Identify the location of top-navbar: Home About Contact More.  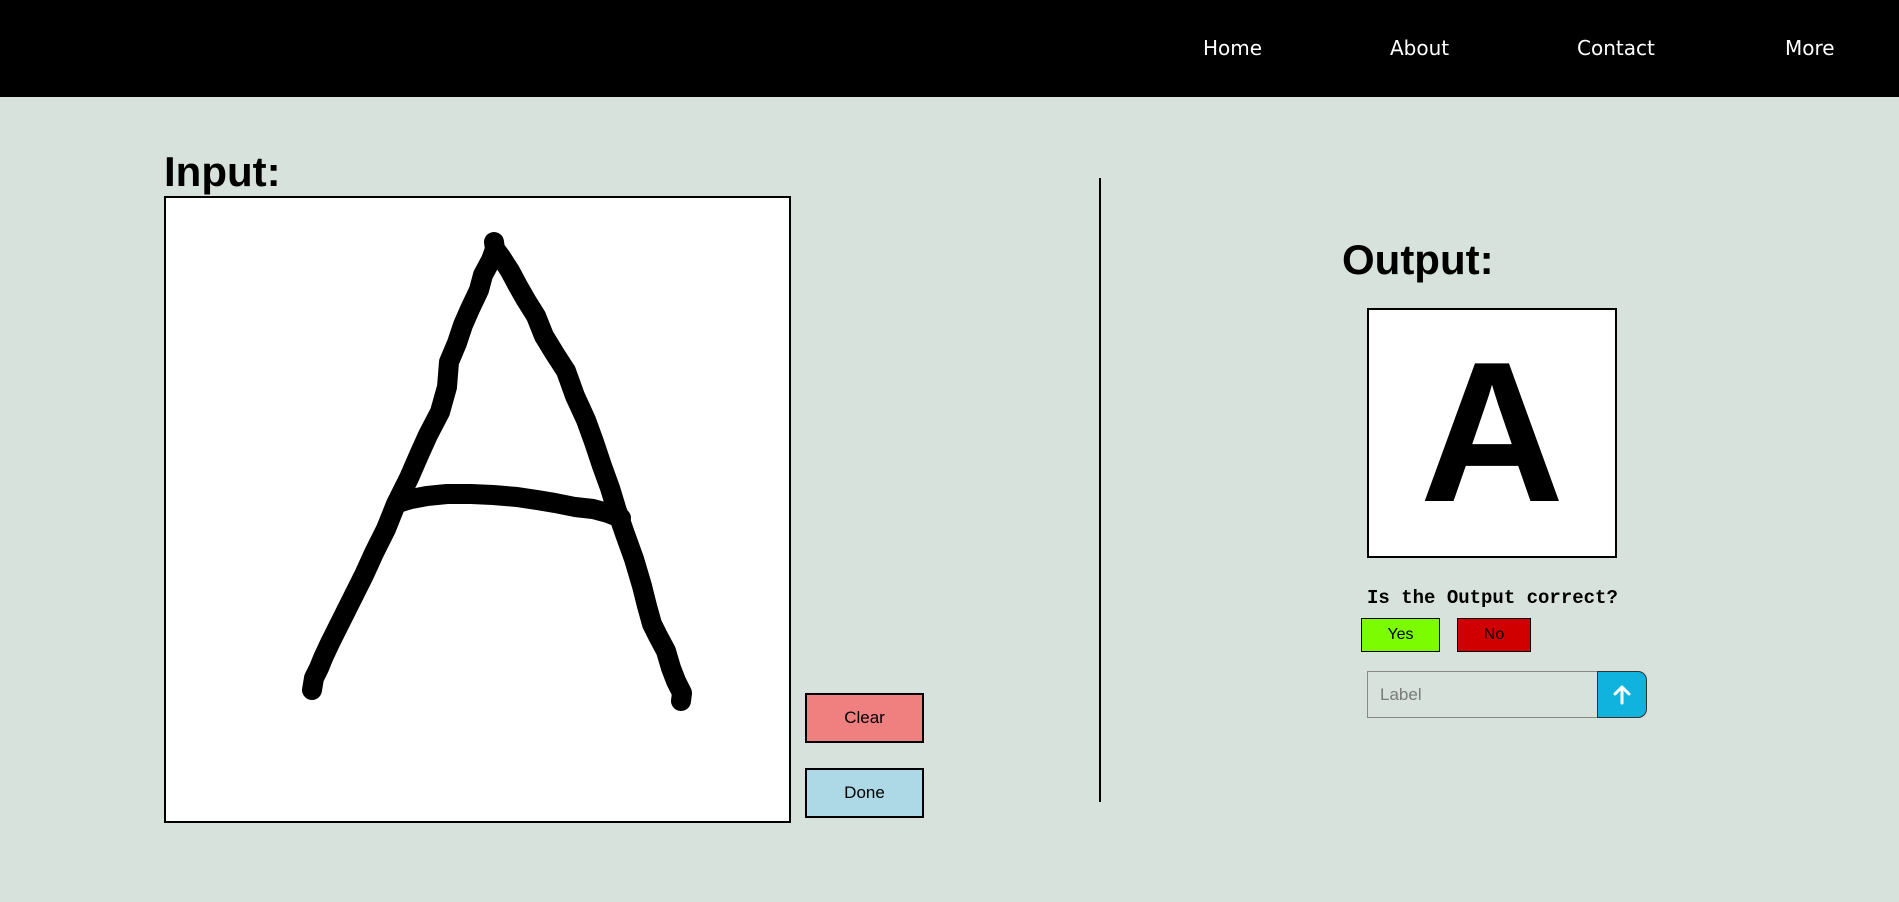
(949, 48).